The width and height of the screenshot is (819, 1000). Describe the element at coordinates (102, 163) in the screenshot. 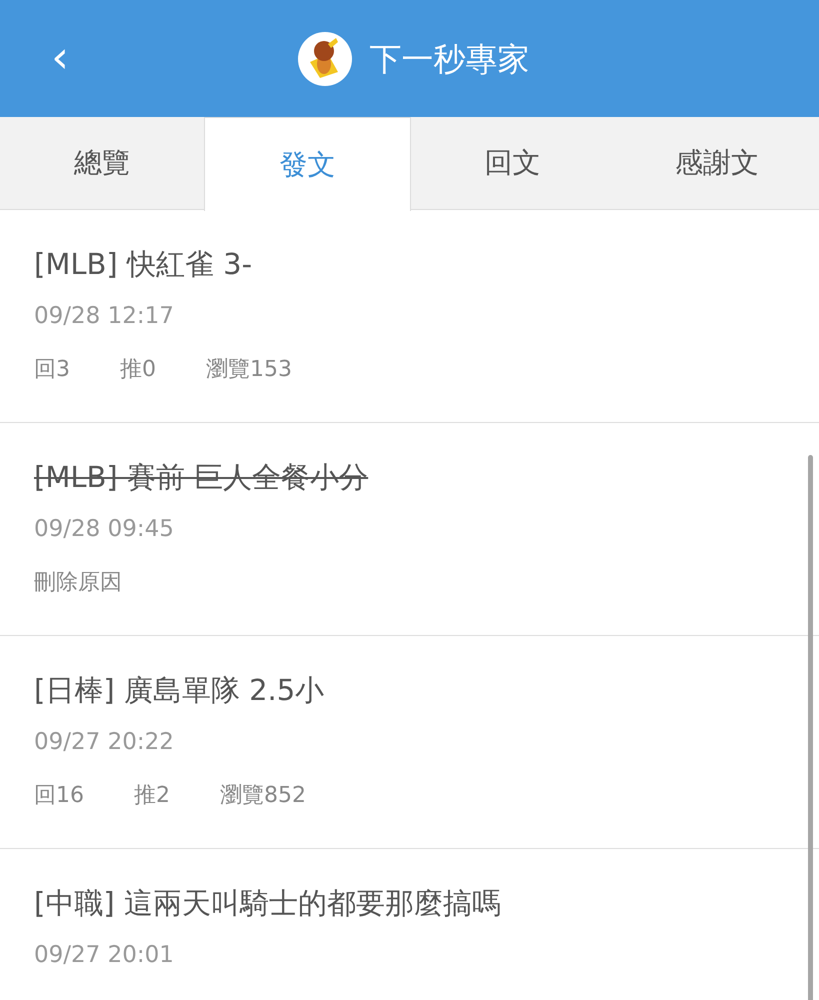

I see `tab: 總覽` at that location.